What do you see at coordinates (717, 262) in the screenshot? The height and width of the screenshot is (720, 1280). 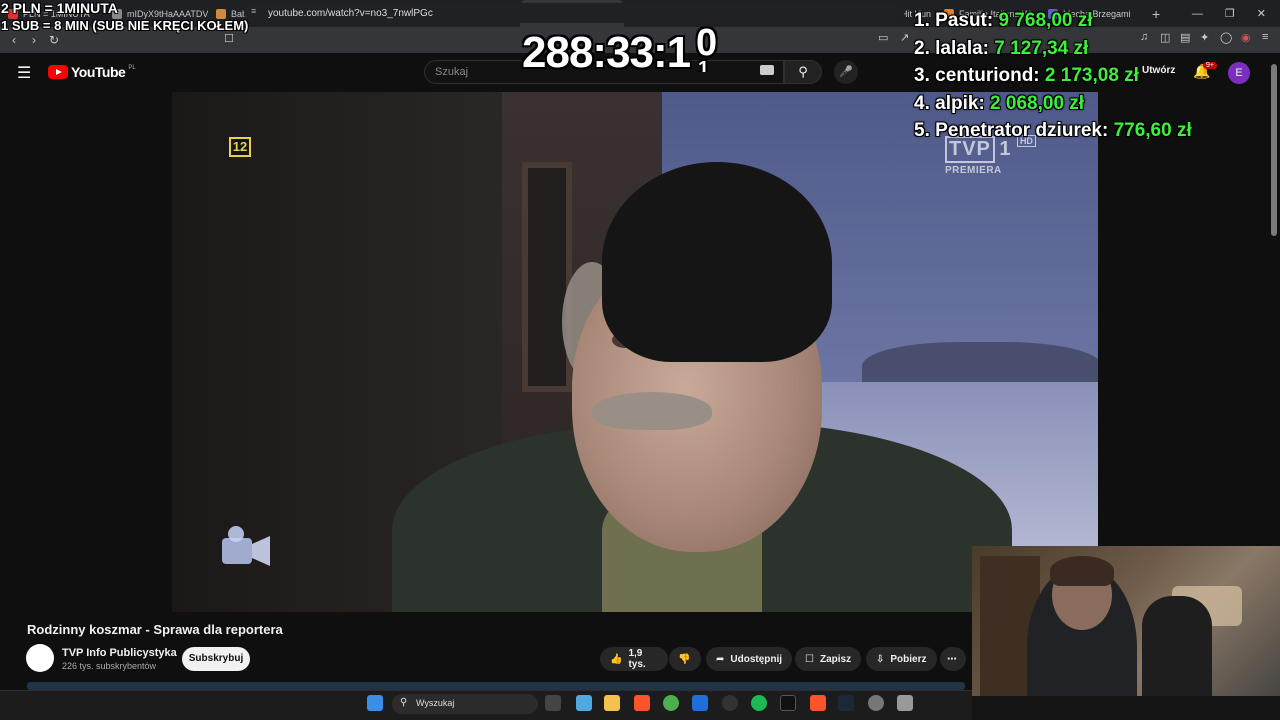 I see `video-hat` at bounding box center [717, 262].